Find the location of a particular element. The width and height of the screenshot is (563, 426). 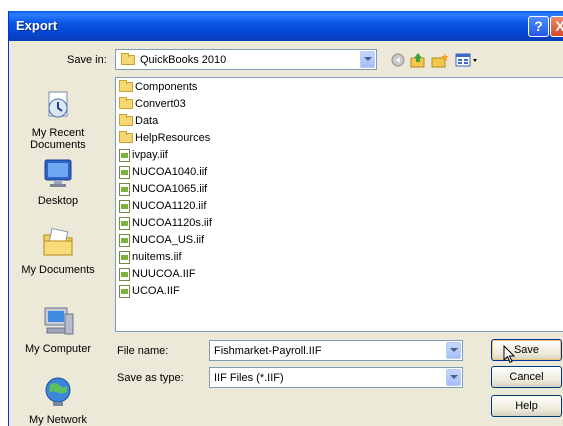

place-label: Desktop is located at coordinates (58, 201).